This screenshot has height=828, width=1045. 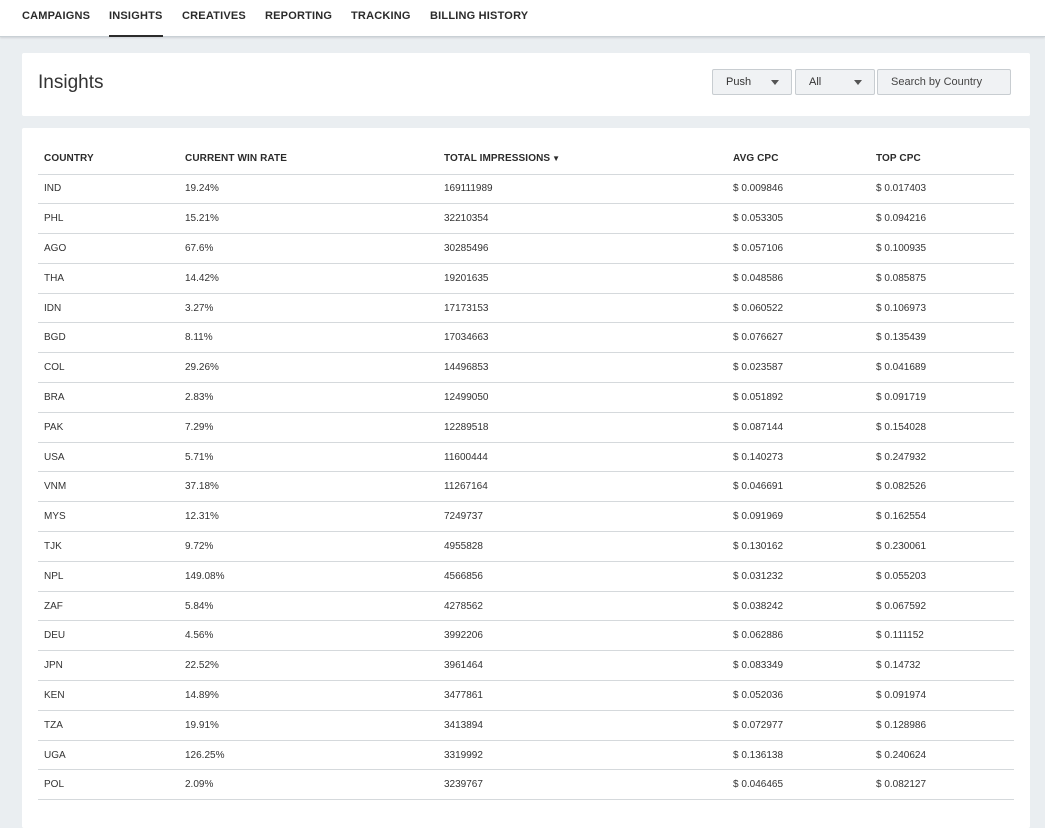 I want to click on table-row: ZAF 5.84% 4278562 $ 0.038242 $ 0.067592, so click(x=526, y=606).